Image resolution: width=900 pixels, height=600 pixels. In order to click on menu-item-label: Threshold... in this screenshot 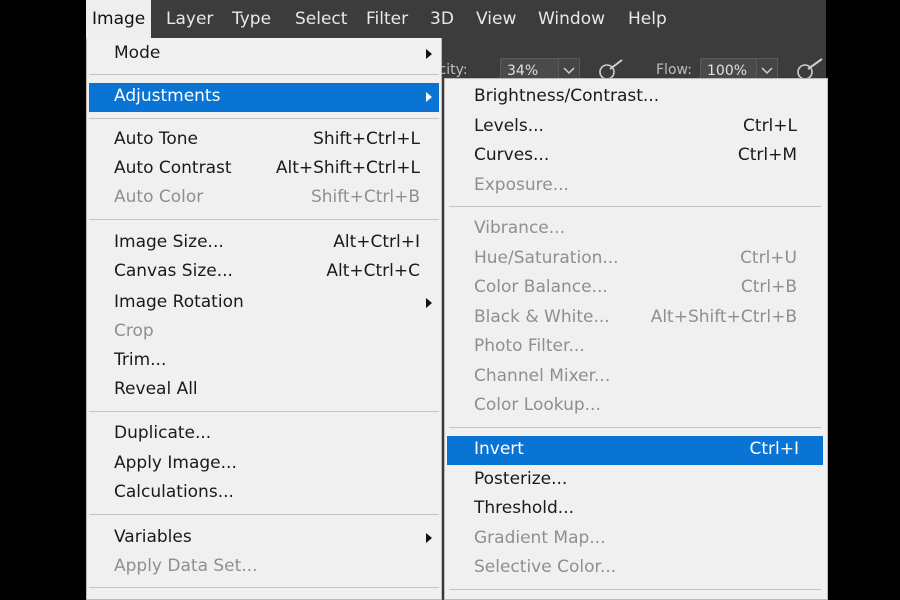, I will do `click(524, 508)`.